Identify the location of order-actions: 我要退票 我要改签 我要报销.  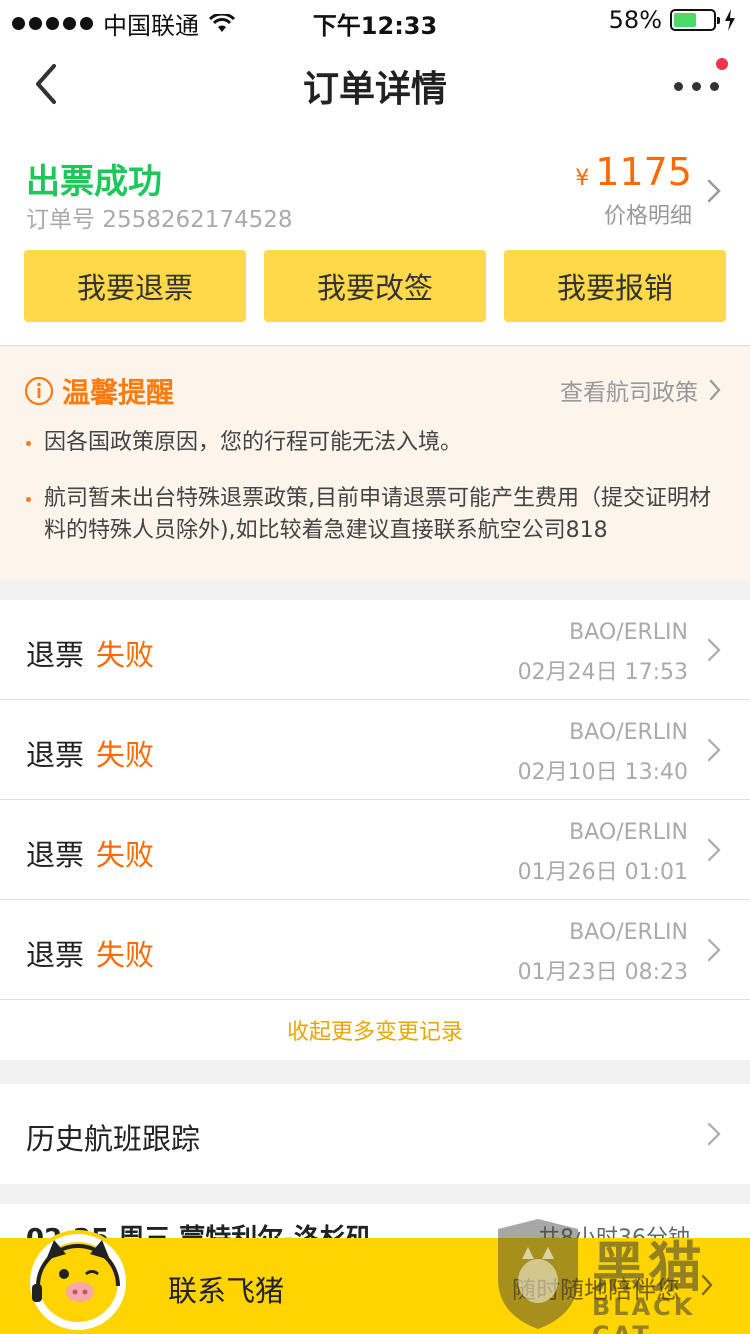
(375, 286).